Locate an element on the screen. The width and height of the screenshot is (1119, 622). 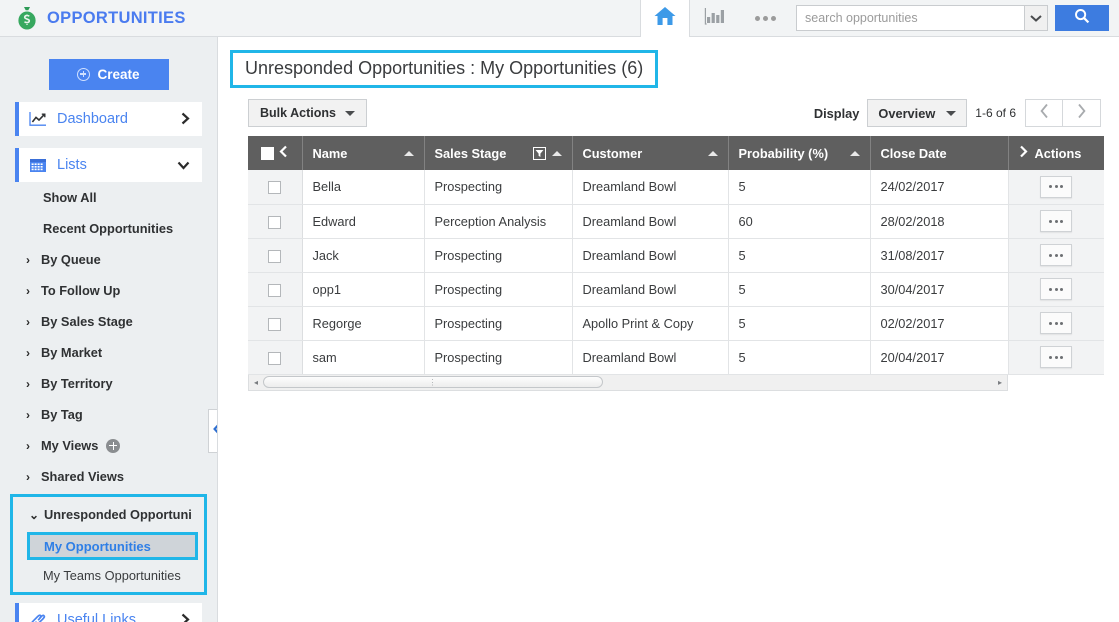
sidebar-item-label: My Opportunities is located at coordinates (97, 546).